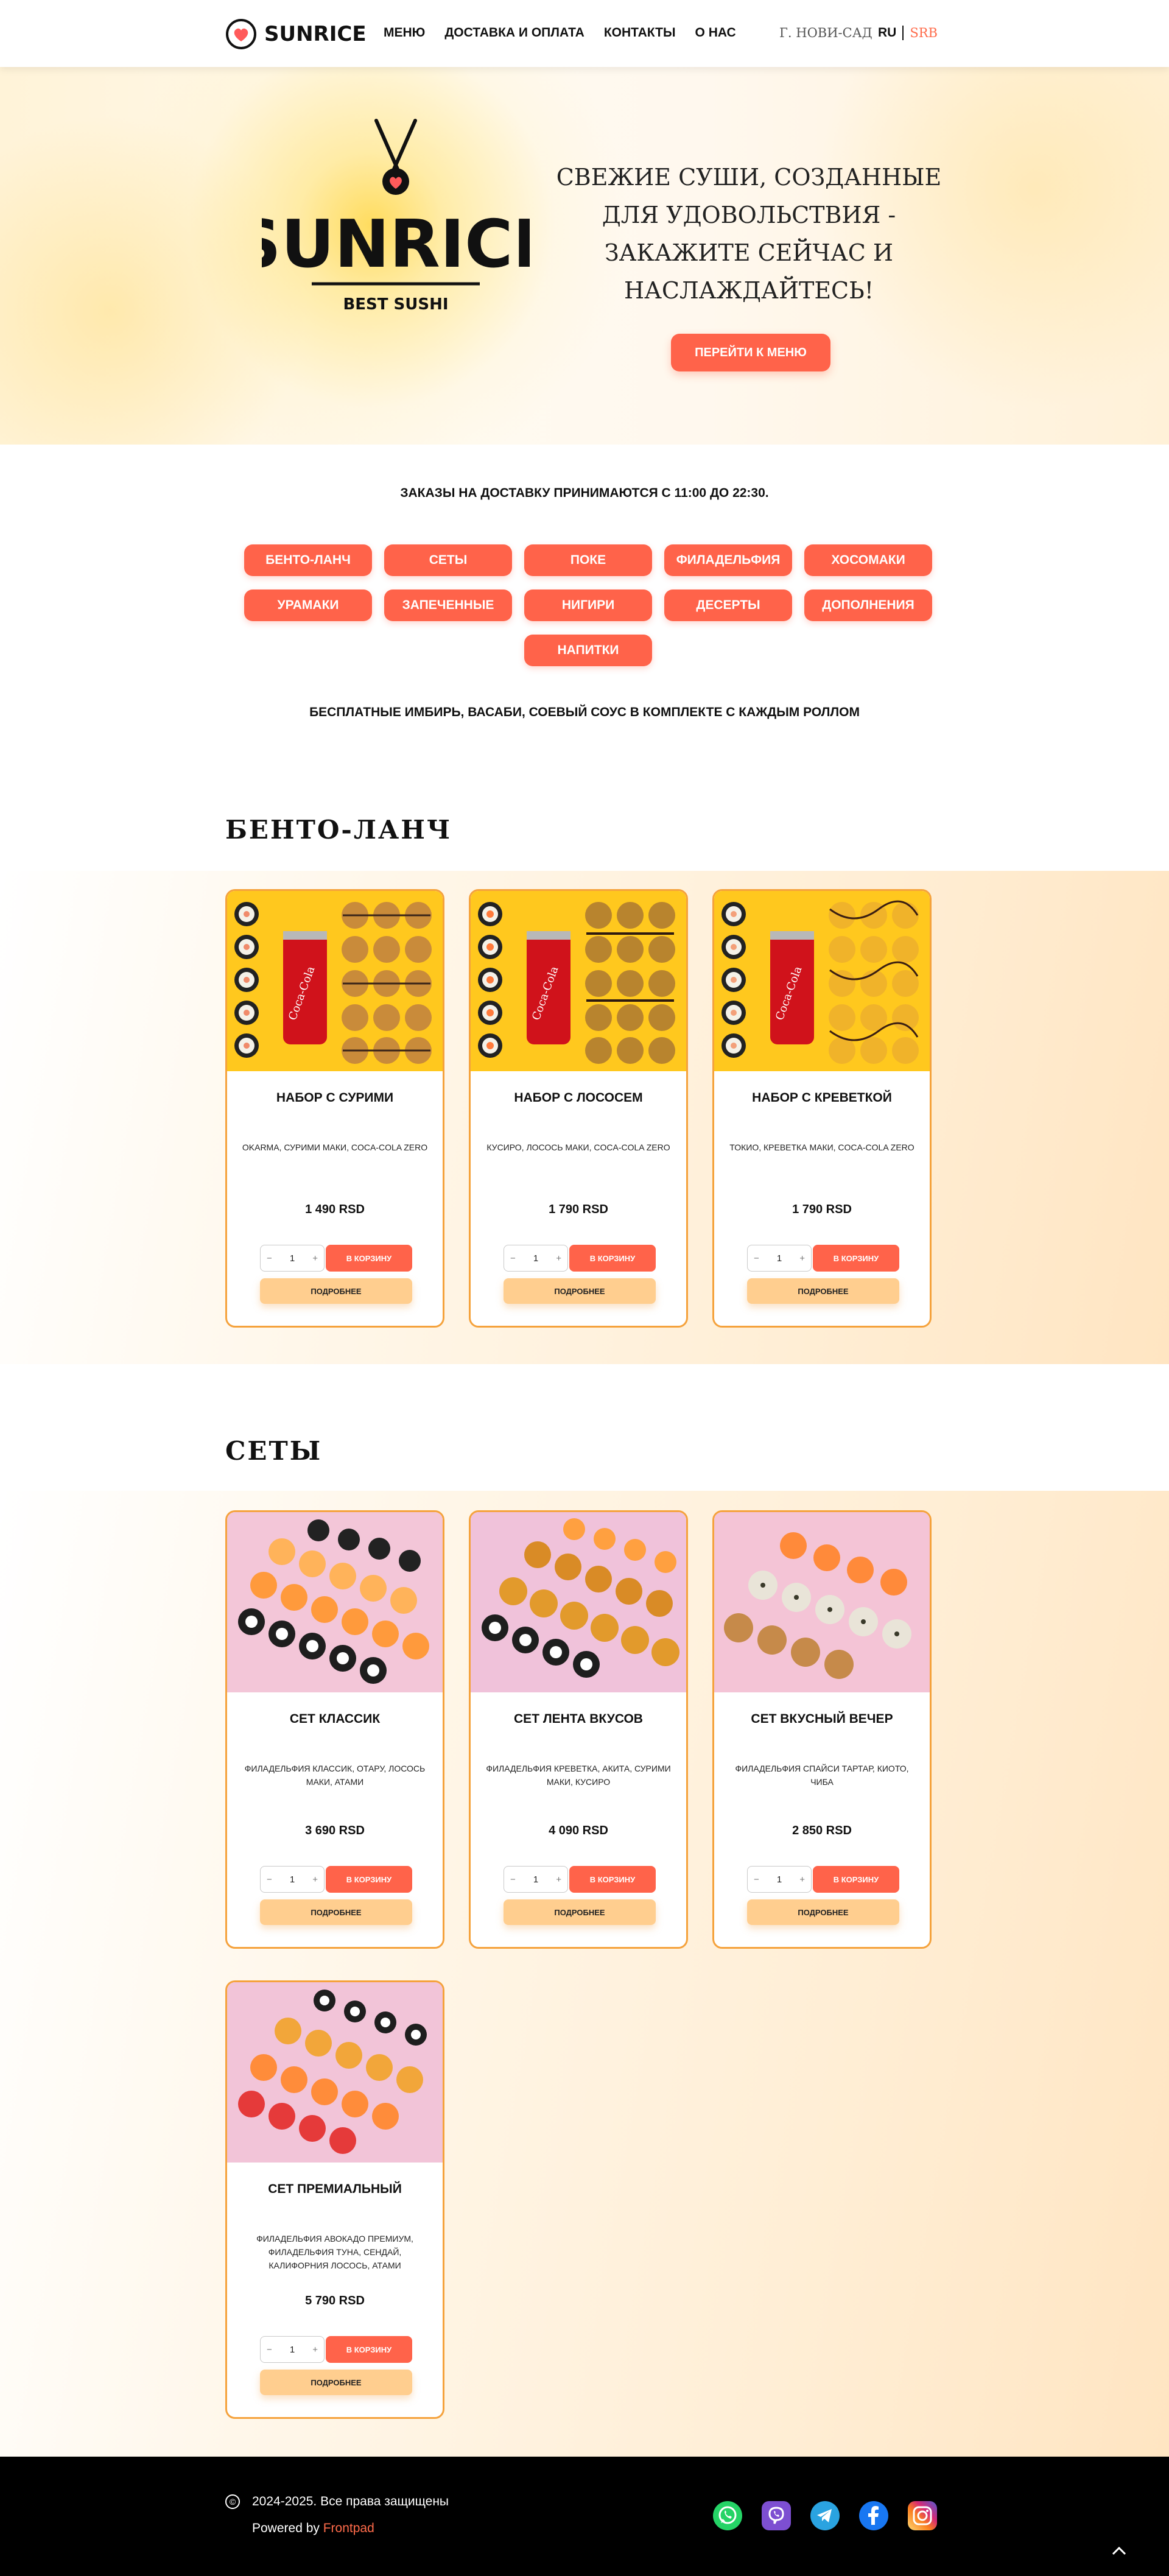 The image size is (1169, 2576). I want to click on instagram-icon, so click(922, 2515).